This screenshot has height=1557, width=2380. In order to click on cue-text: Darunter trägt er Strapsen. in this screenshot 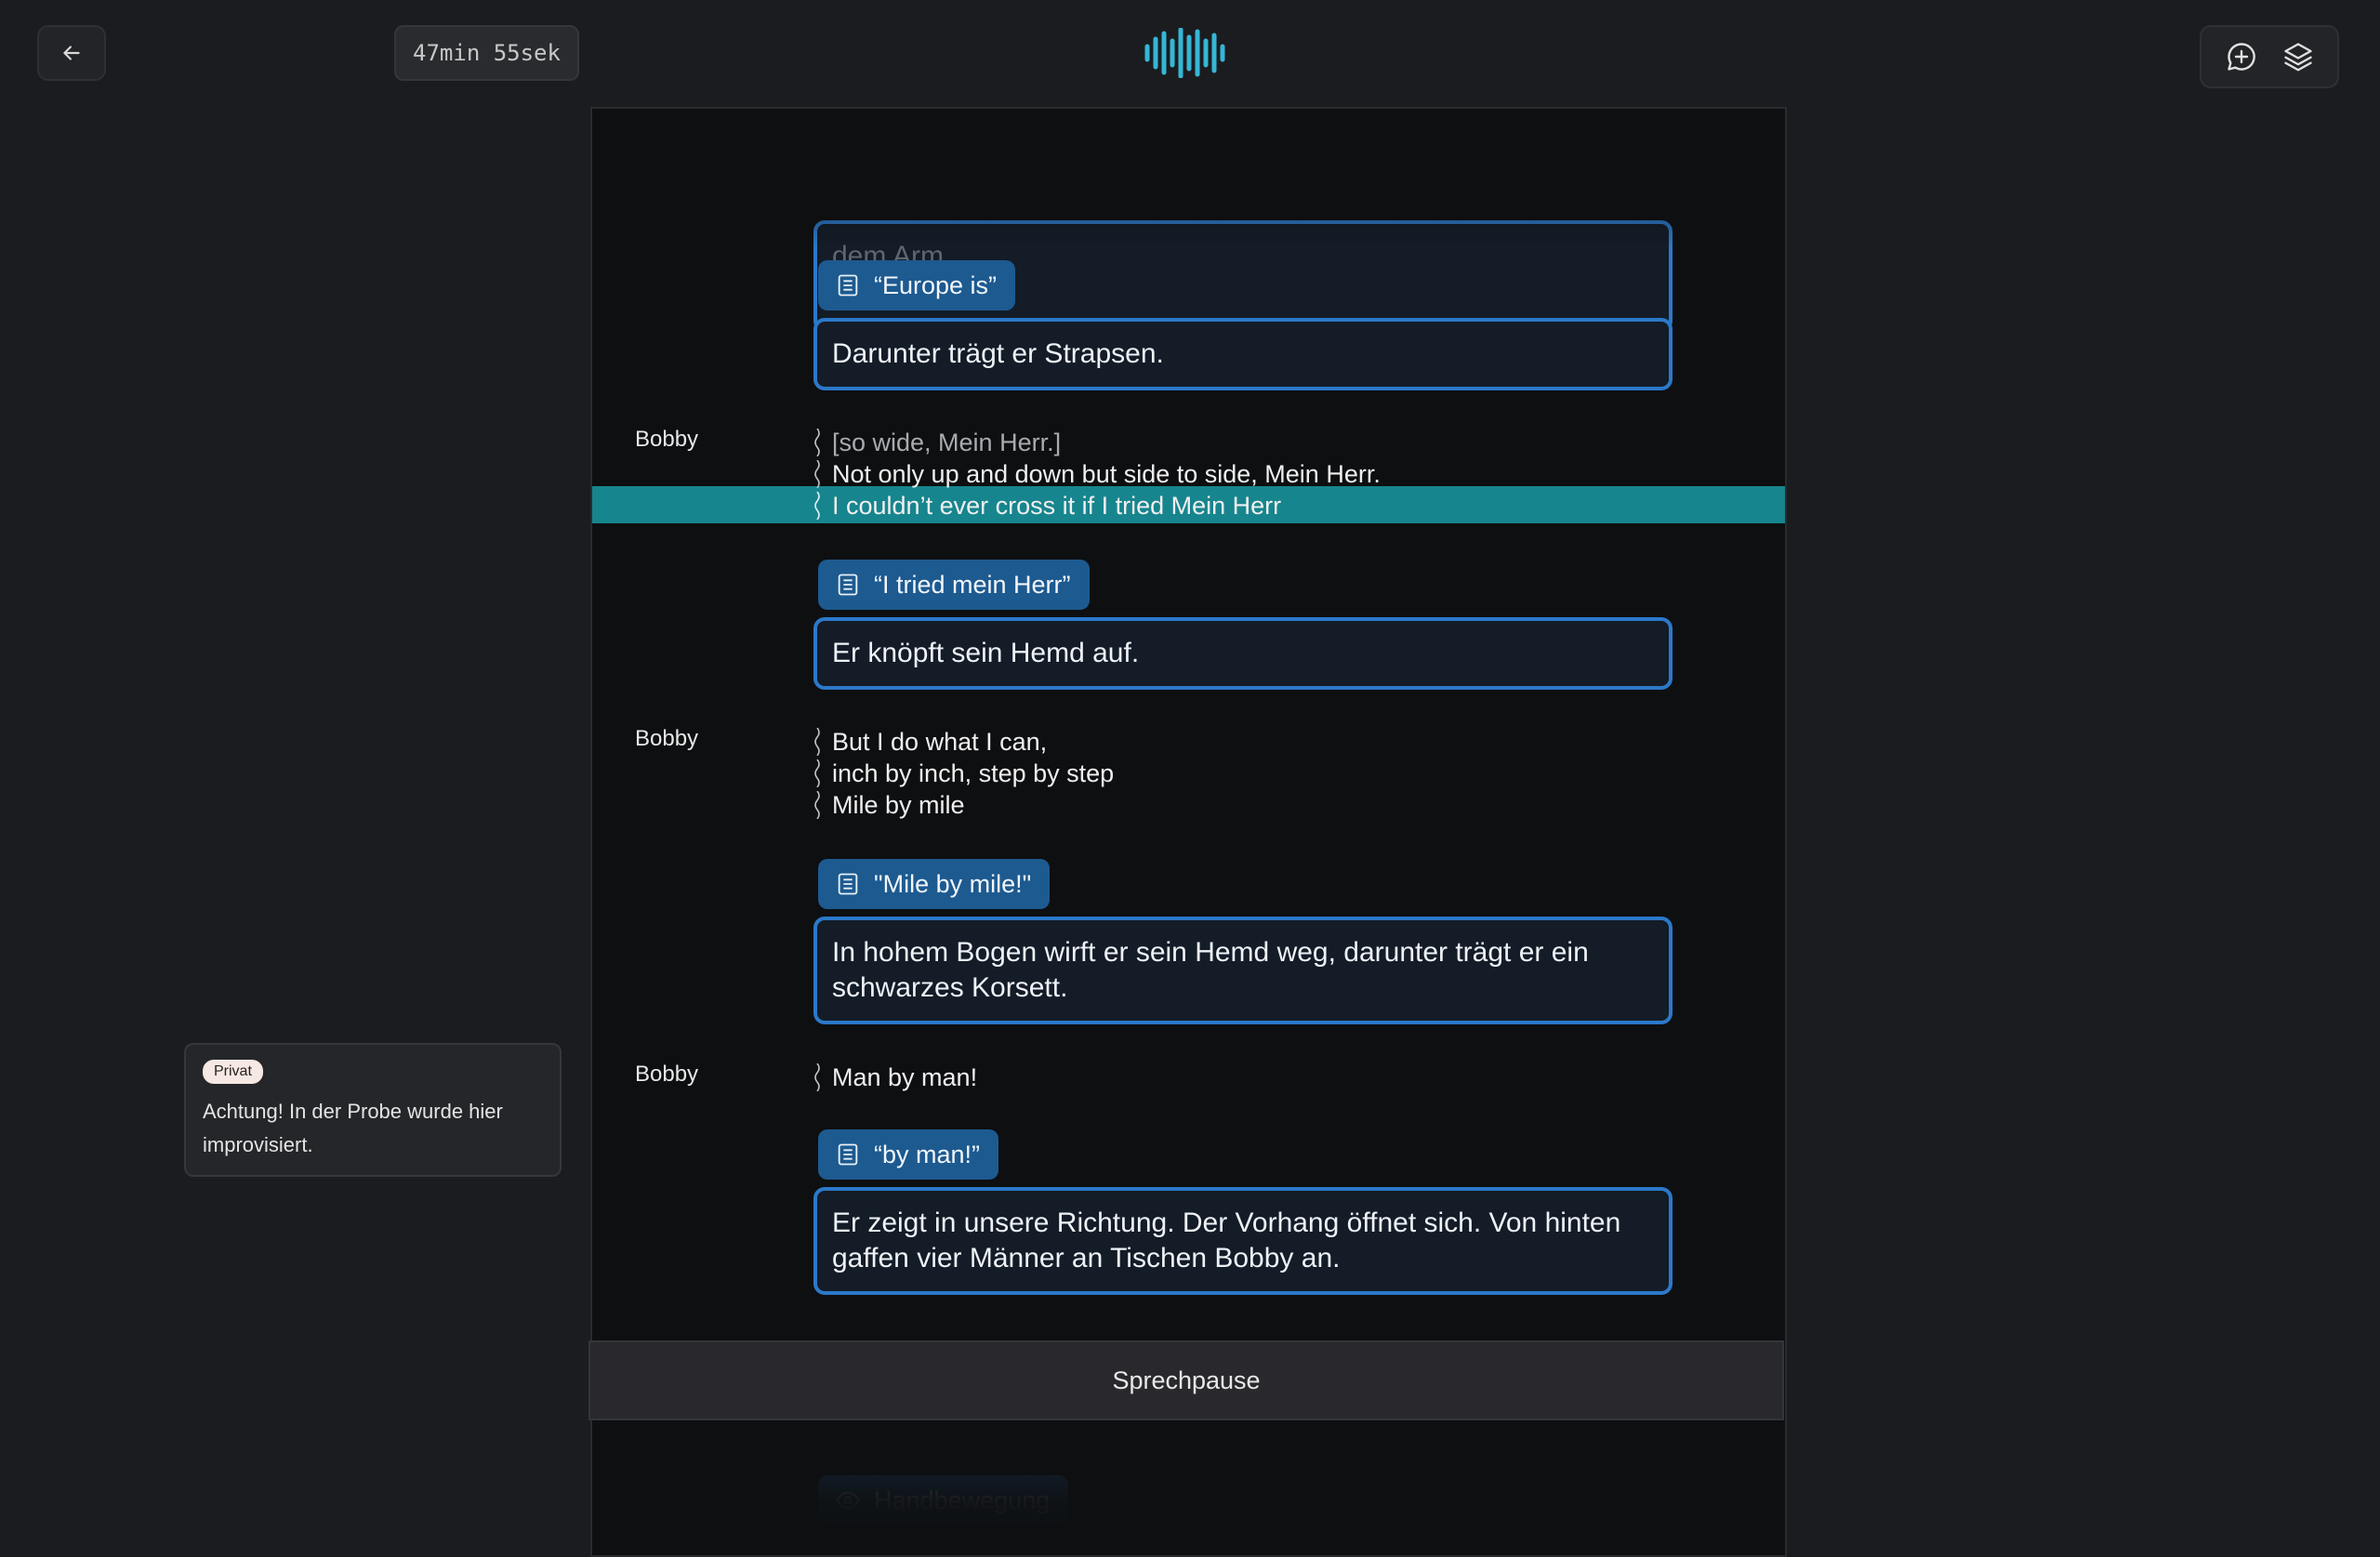, I will do `click(998, 353)`.